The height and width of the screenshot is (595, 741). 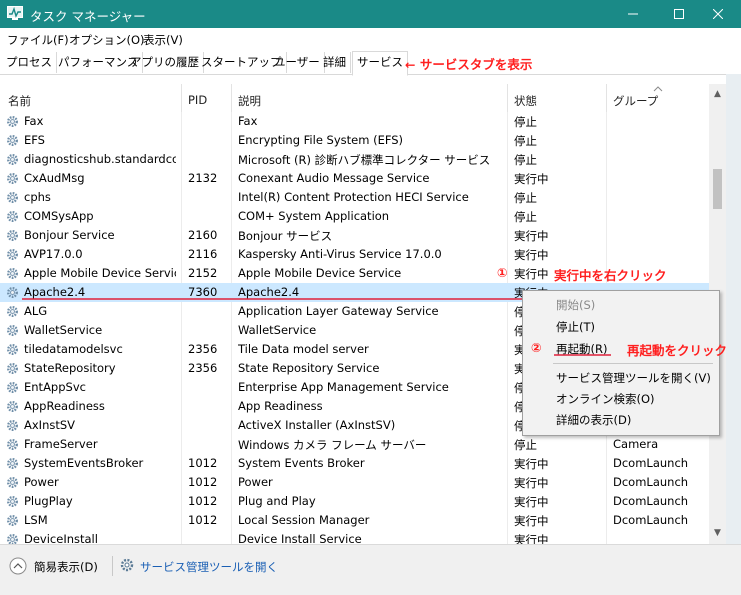 I want to click on scroll-up-arrow-icon: ▲, so click(x=717, y=94).